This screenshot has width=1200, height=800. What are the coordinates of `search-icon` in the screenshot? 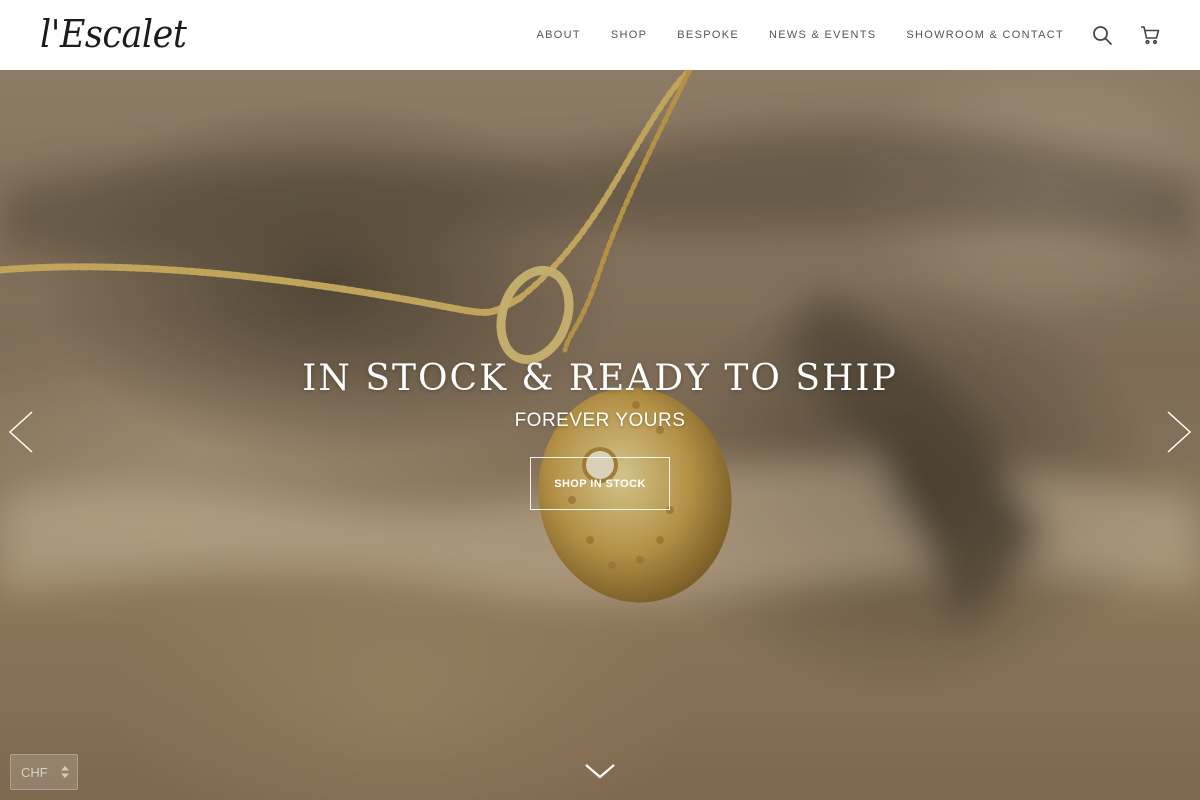 It's located at (1102, 35).